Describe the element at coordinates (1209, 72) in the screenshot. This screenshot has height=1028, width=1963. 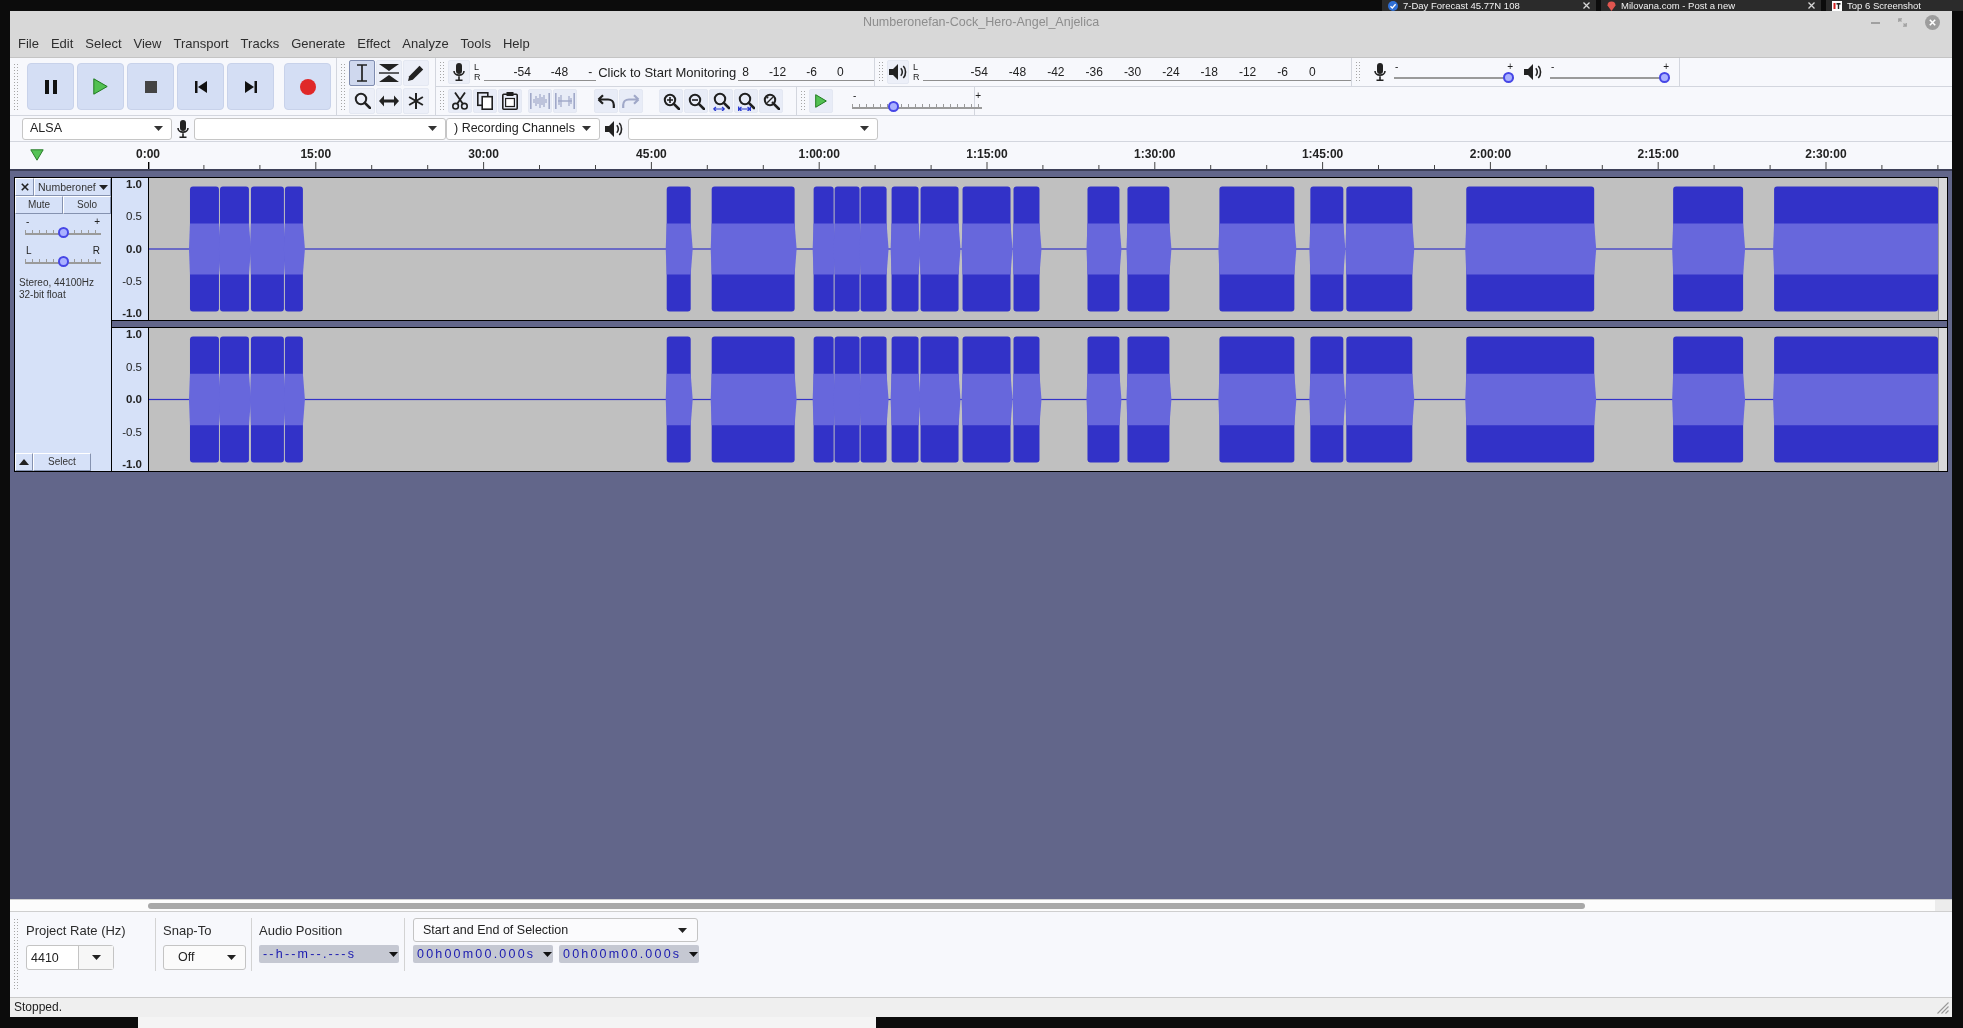
I see `meter-scale-label: -18` at that location.